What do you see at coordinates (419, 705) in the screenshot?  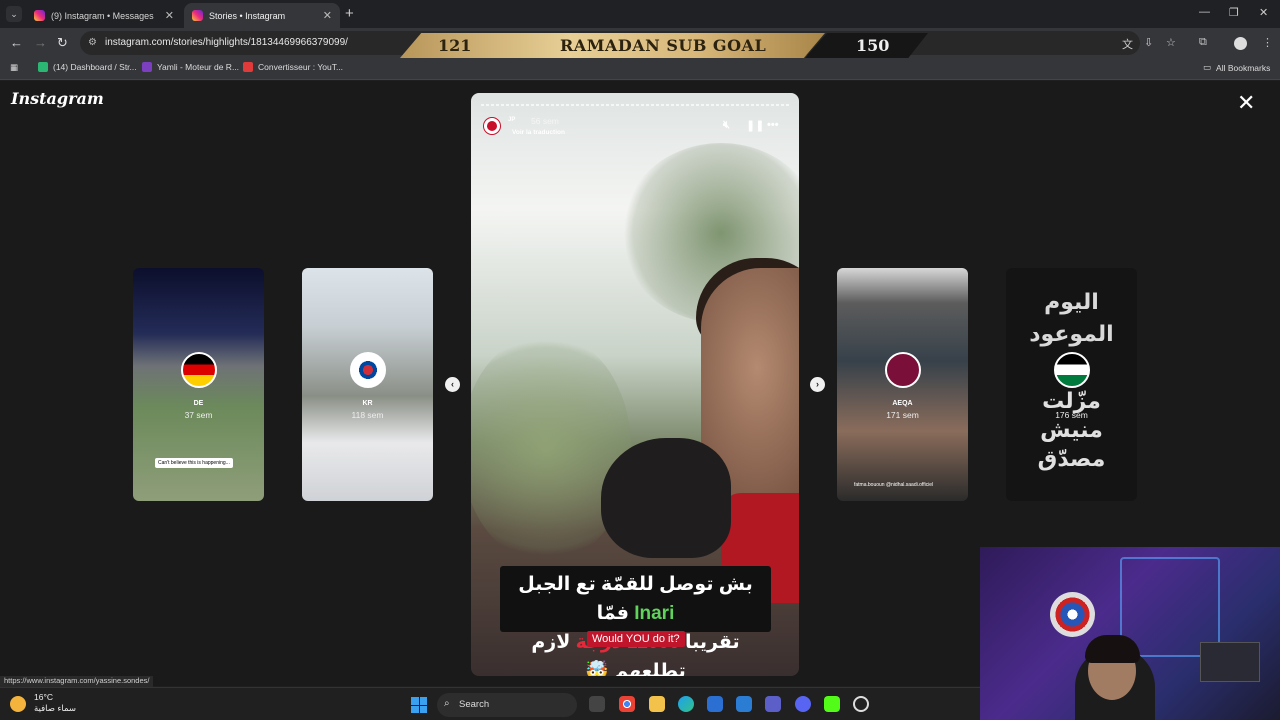 I see `windows-start-icon` at bounding box center [419, 705].